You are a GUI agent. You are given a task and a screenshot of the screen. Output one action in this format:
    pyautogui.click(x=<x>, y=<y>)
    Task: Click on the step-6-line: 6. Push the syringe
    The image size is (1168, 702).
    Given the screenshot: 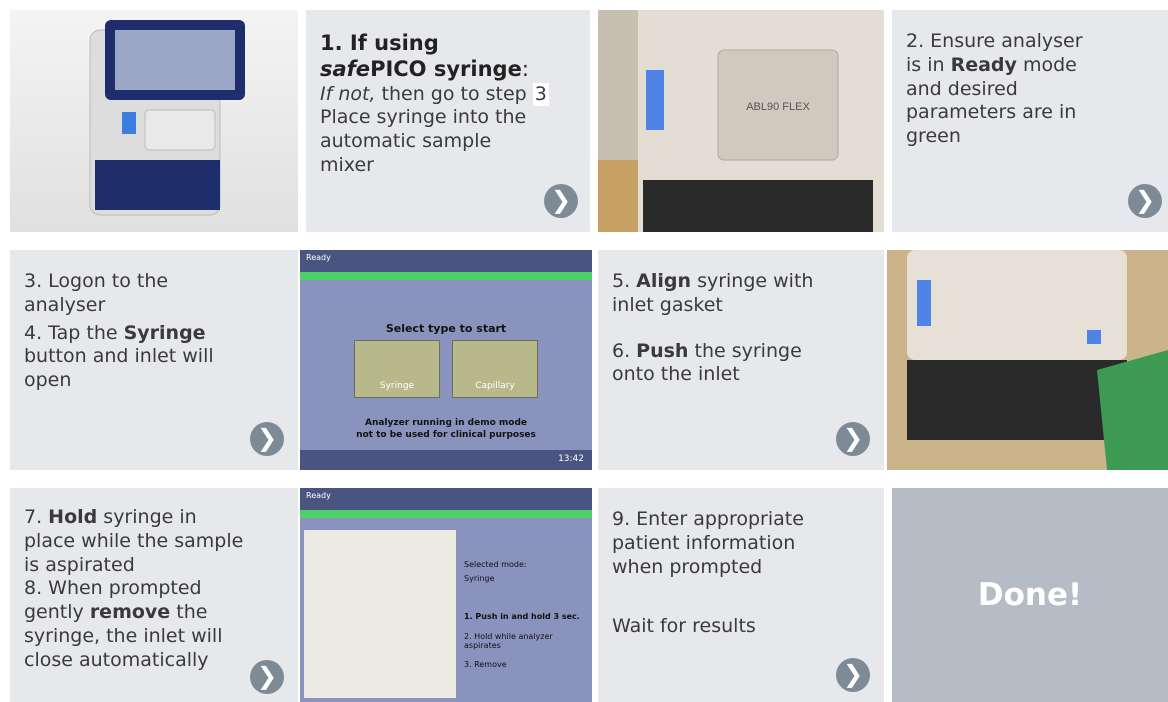 What is the action you would take?
    pyautogui.click(x=707, y=350)
    